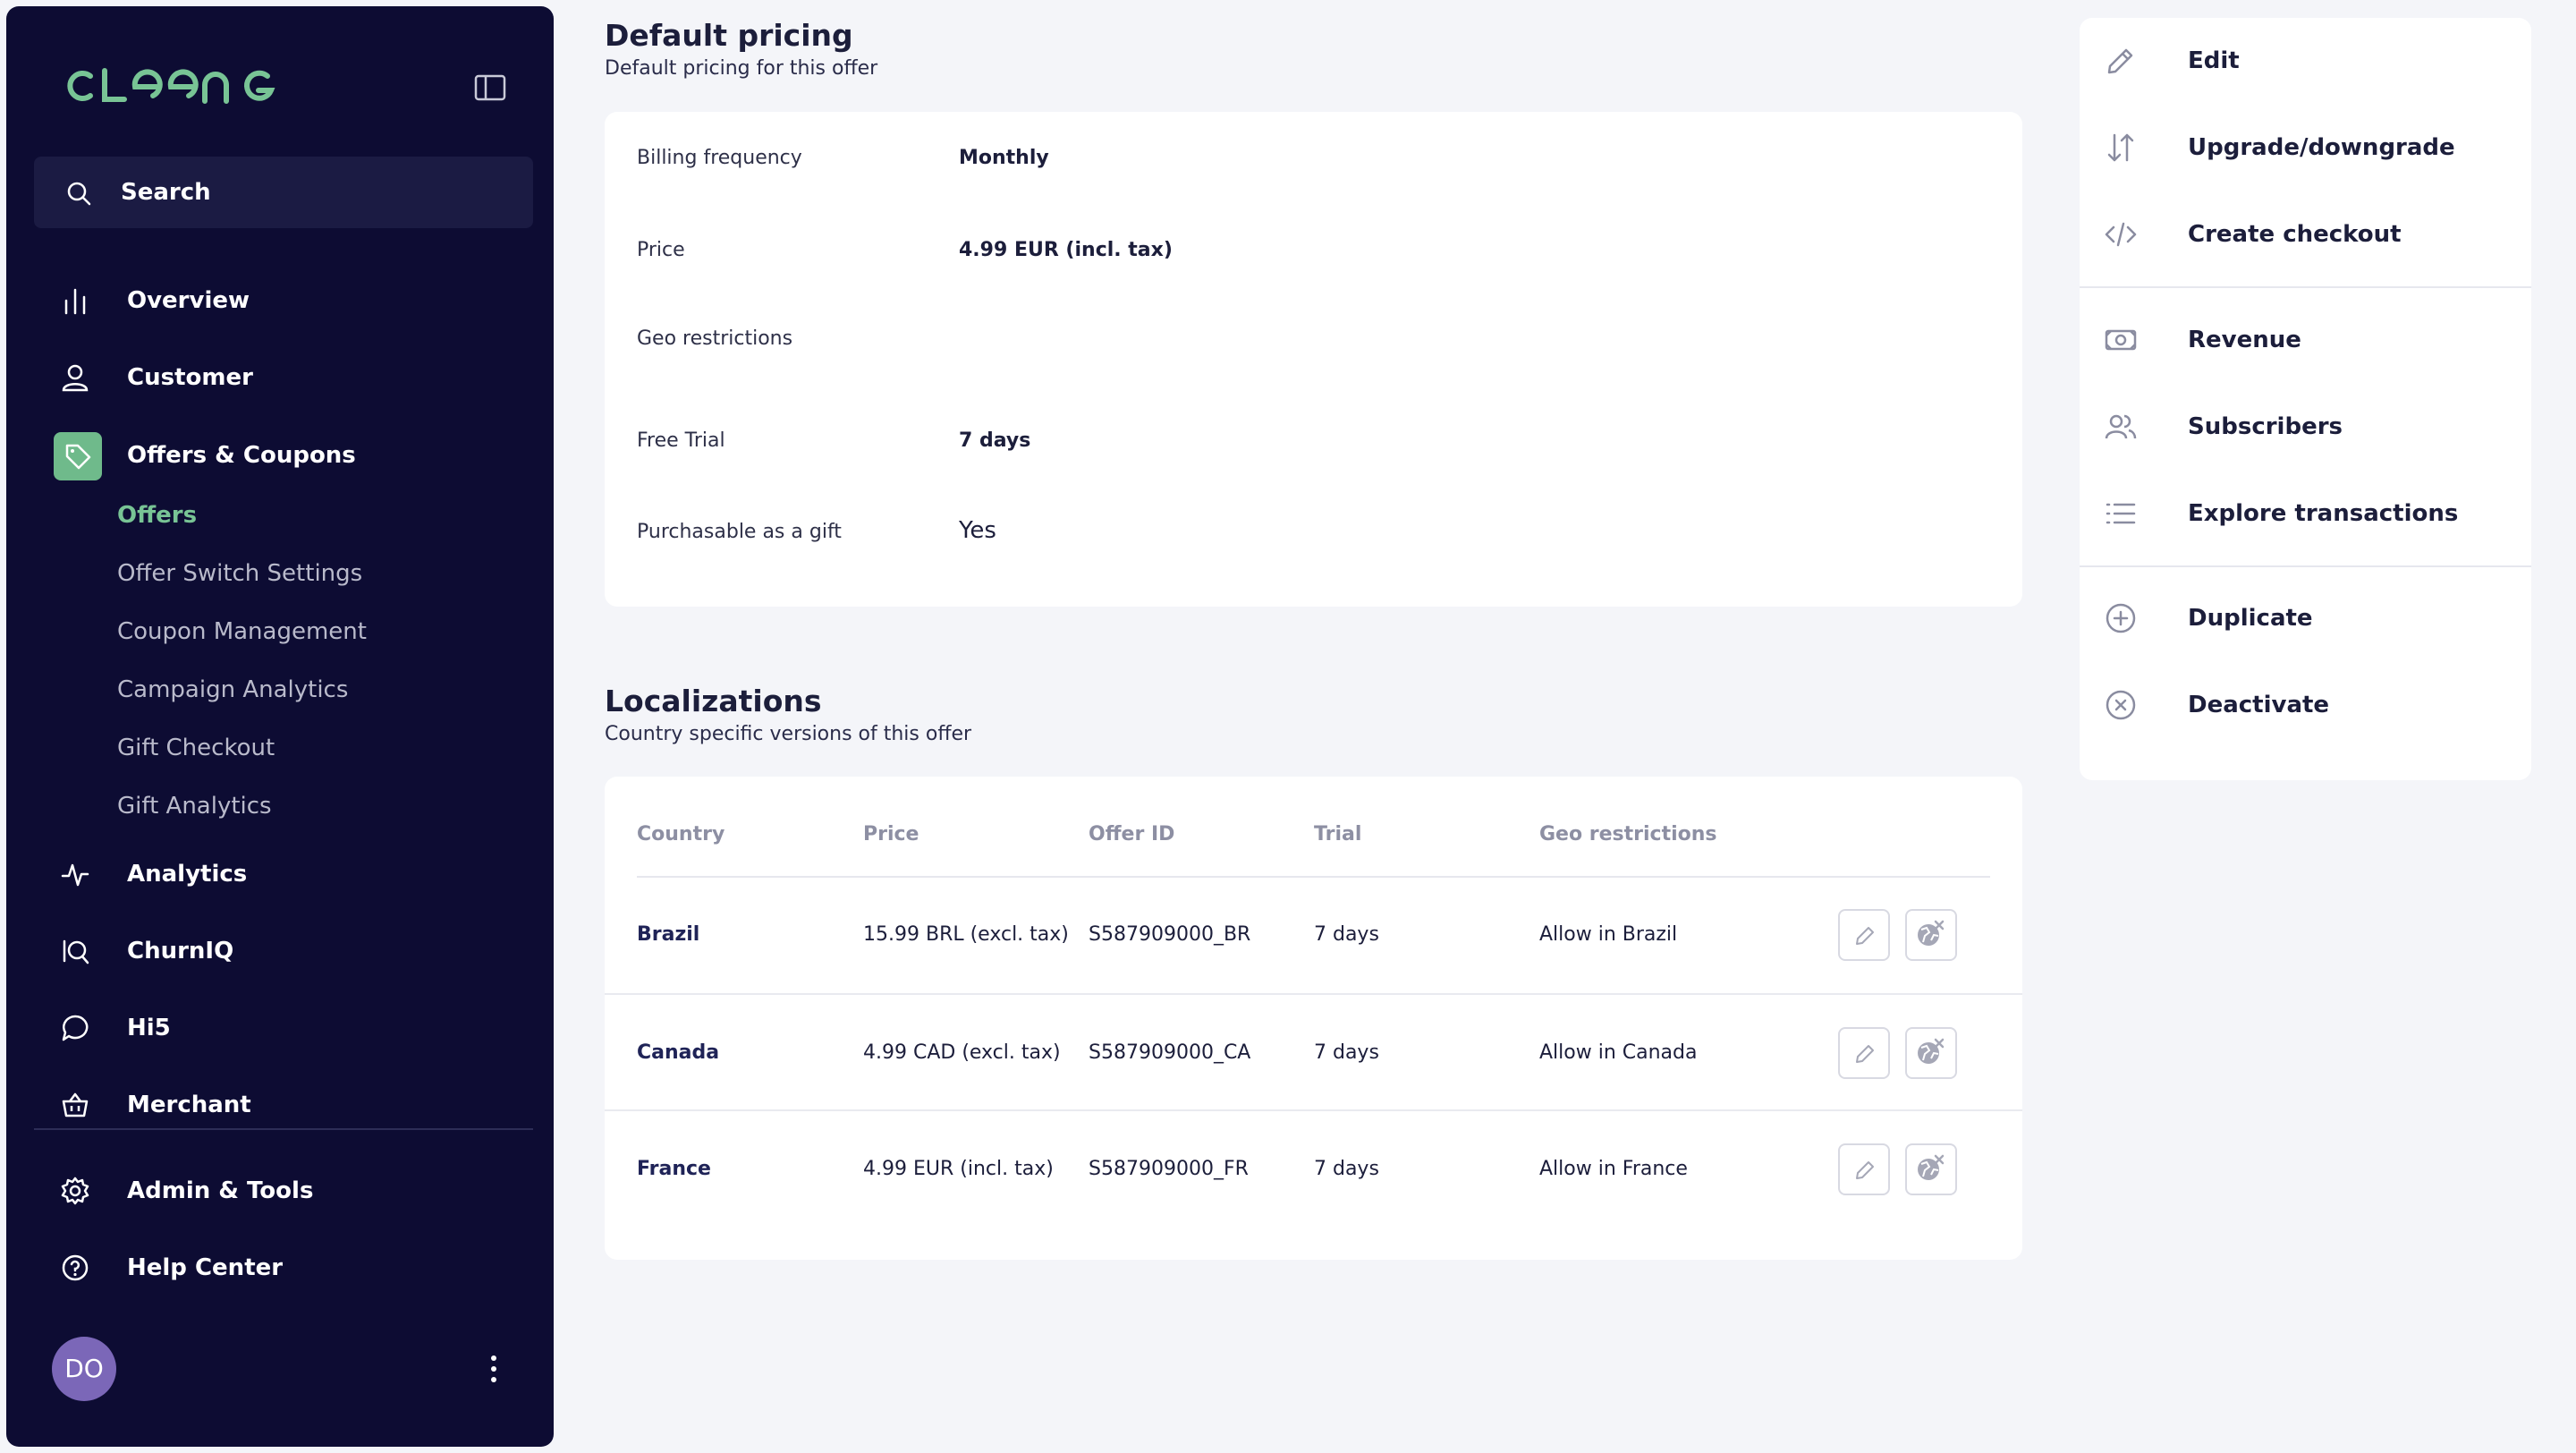  What do you see at coordinates (962, 1052) in the screenshot?
I see `cell-price: 4.99 CAD (excl. tax)` at bounding box center [962, 1052].